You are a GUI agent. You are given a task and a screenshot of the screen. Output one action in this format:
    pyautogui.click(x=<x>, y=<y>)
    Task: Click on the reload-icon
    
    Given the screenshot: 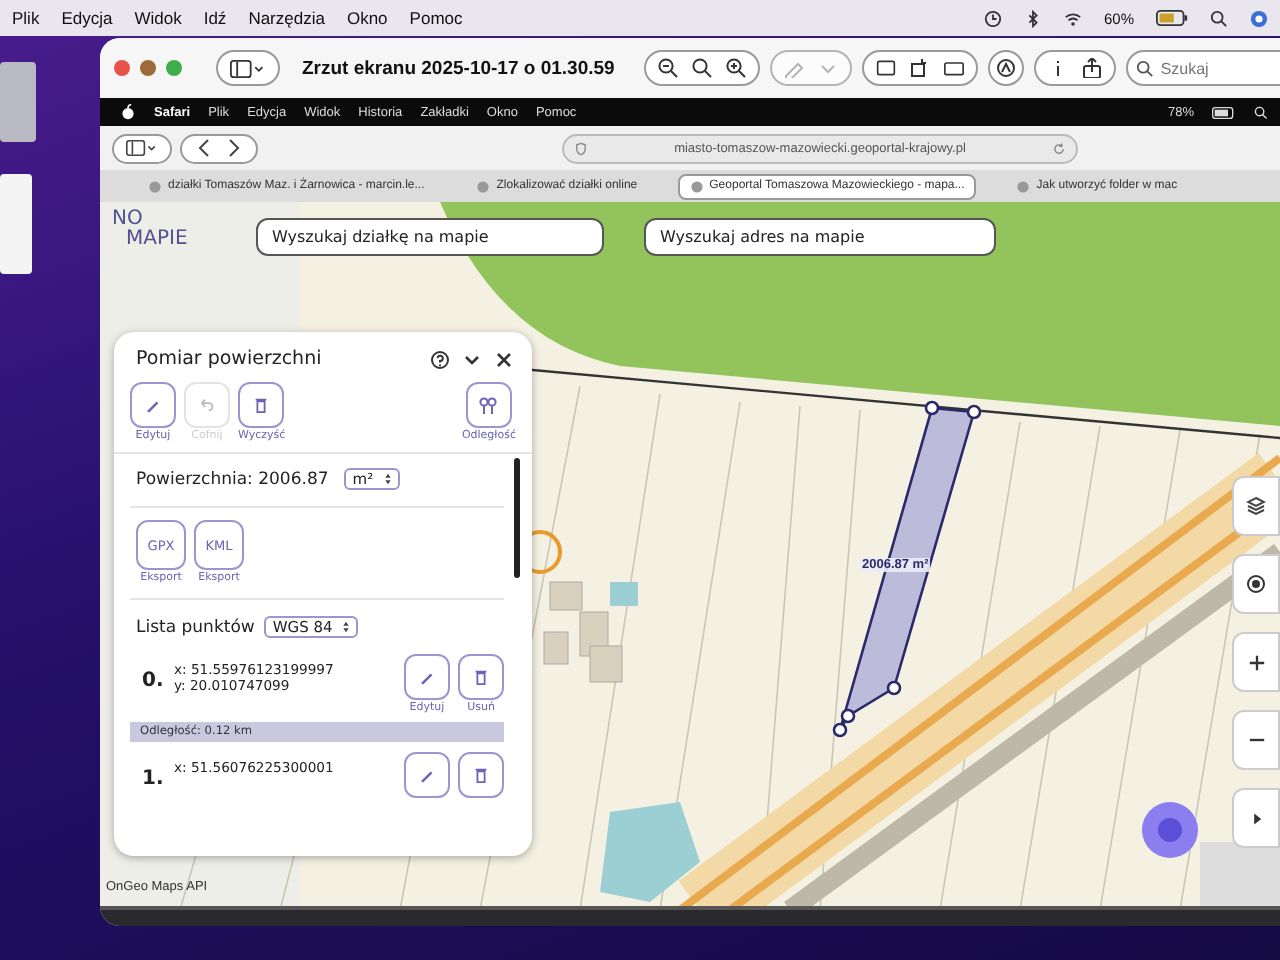 What is the action you would take?
    pyautogui.click(x=1059, y=148)
    